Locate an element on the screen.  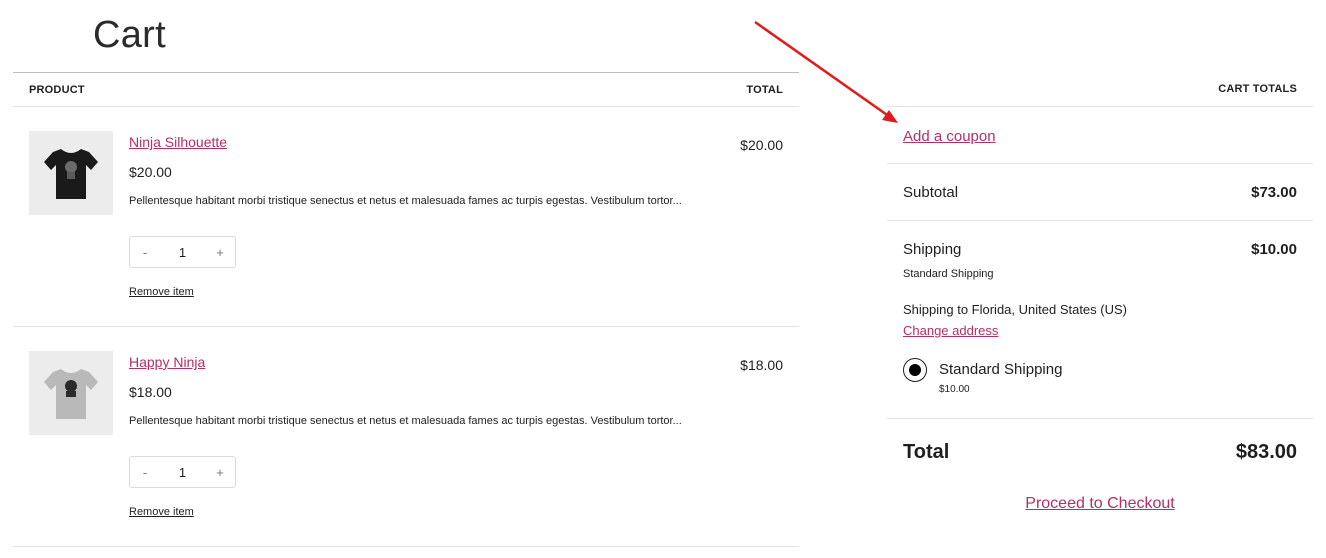
shipping-option-name: Standard Shipping is located at coordinates (1001, 369).